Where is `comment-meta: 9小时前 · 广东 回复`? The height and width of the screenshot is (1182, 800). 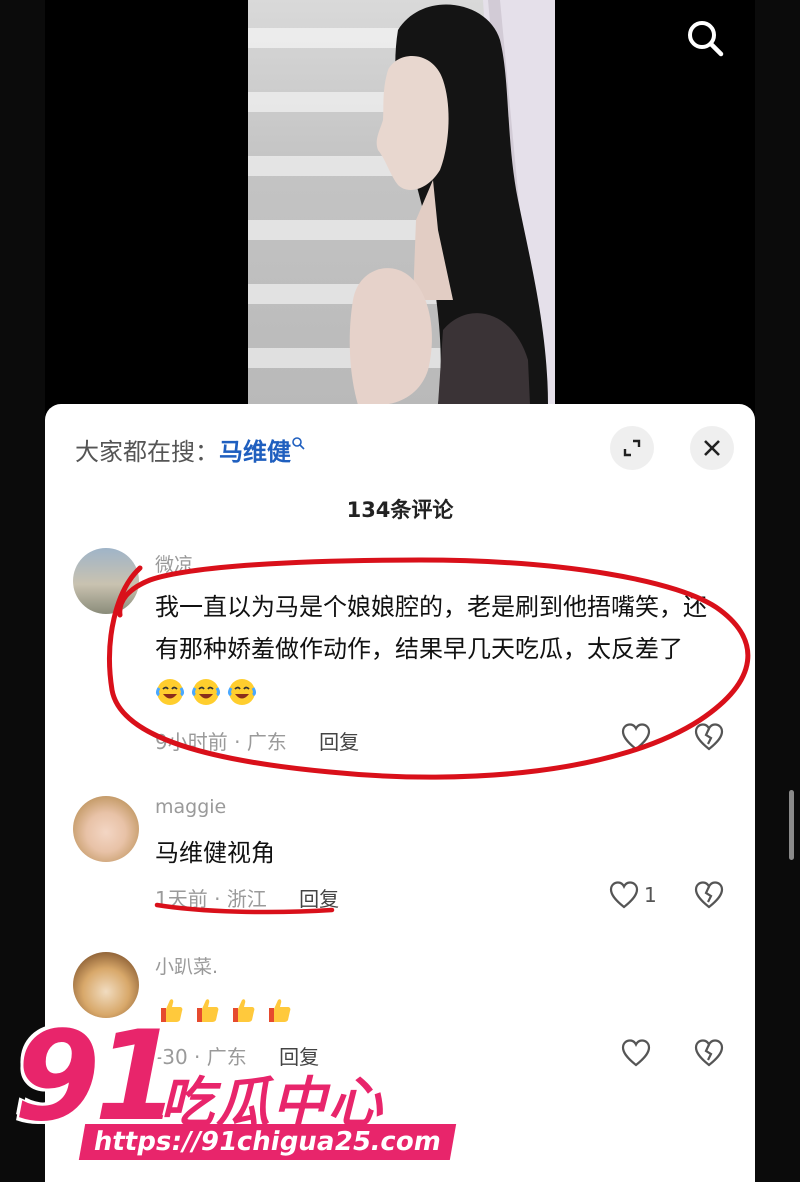 comment-meta: 9小时前 · 广东 回复 is located at coordinates (257, 742).